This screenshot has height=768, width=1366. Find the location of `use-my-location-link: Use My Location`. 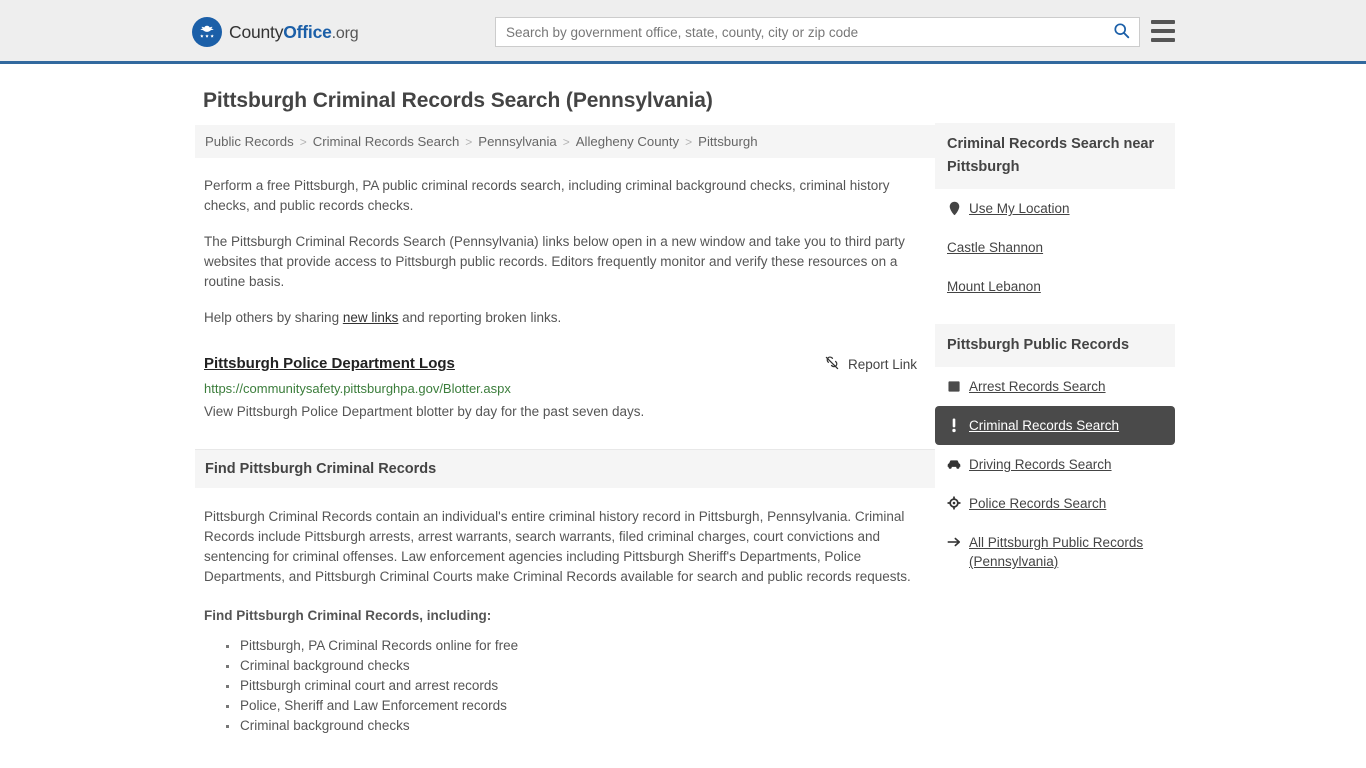

use-my-location-link: Use My Location is located at coordinates (1019, 208).